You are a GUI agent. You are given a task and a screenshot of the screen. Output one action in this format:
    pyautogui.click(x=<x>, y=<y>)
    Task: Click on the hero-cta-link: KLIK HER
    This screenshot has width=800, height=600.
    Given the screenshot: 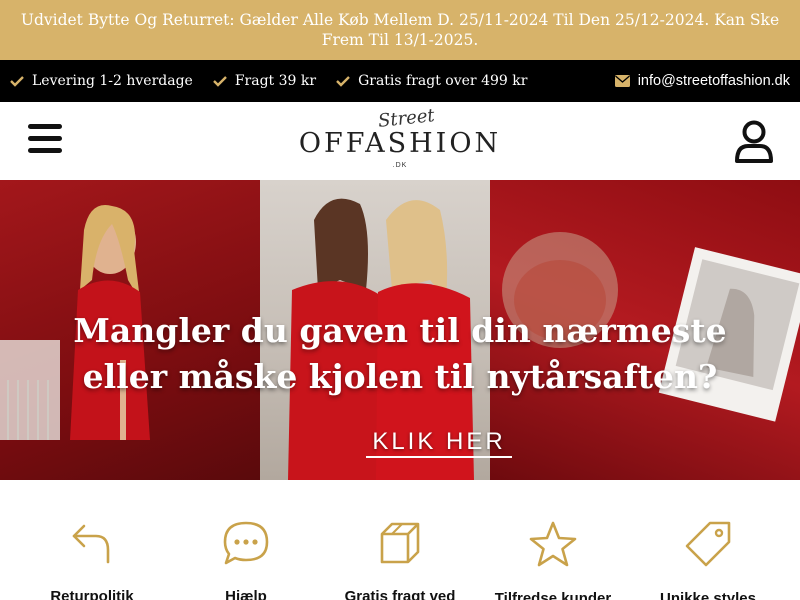 What is the action you would take?
    pyautogui.click(x=439, y=443)
    